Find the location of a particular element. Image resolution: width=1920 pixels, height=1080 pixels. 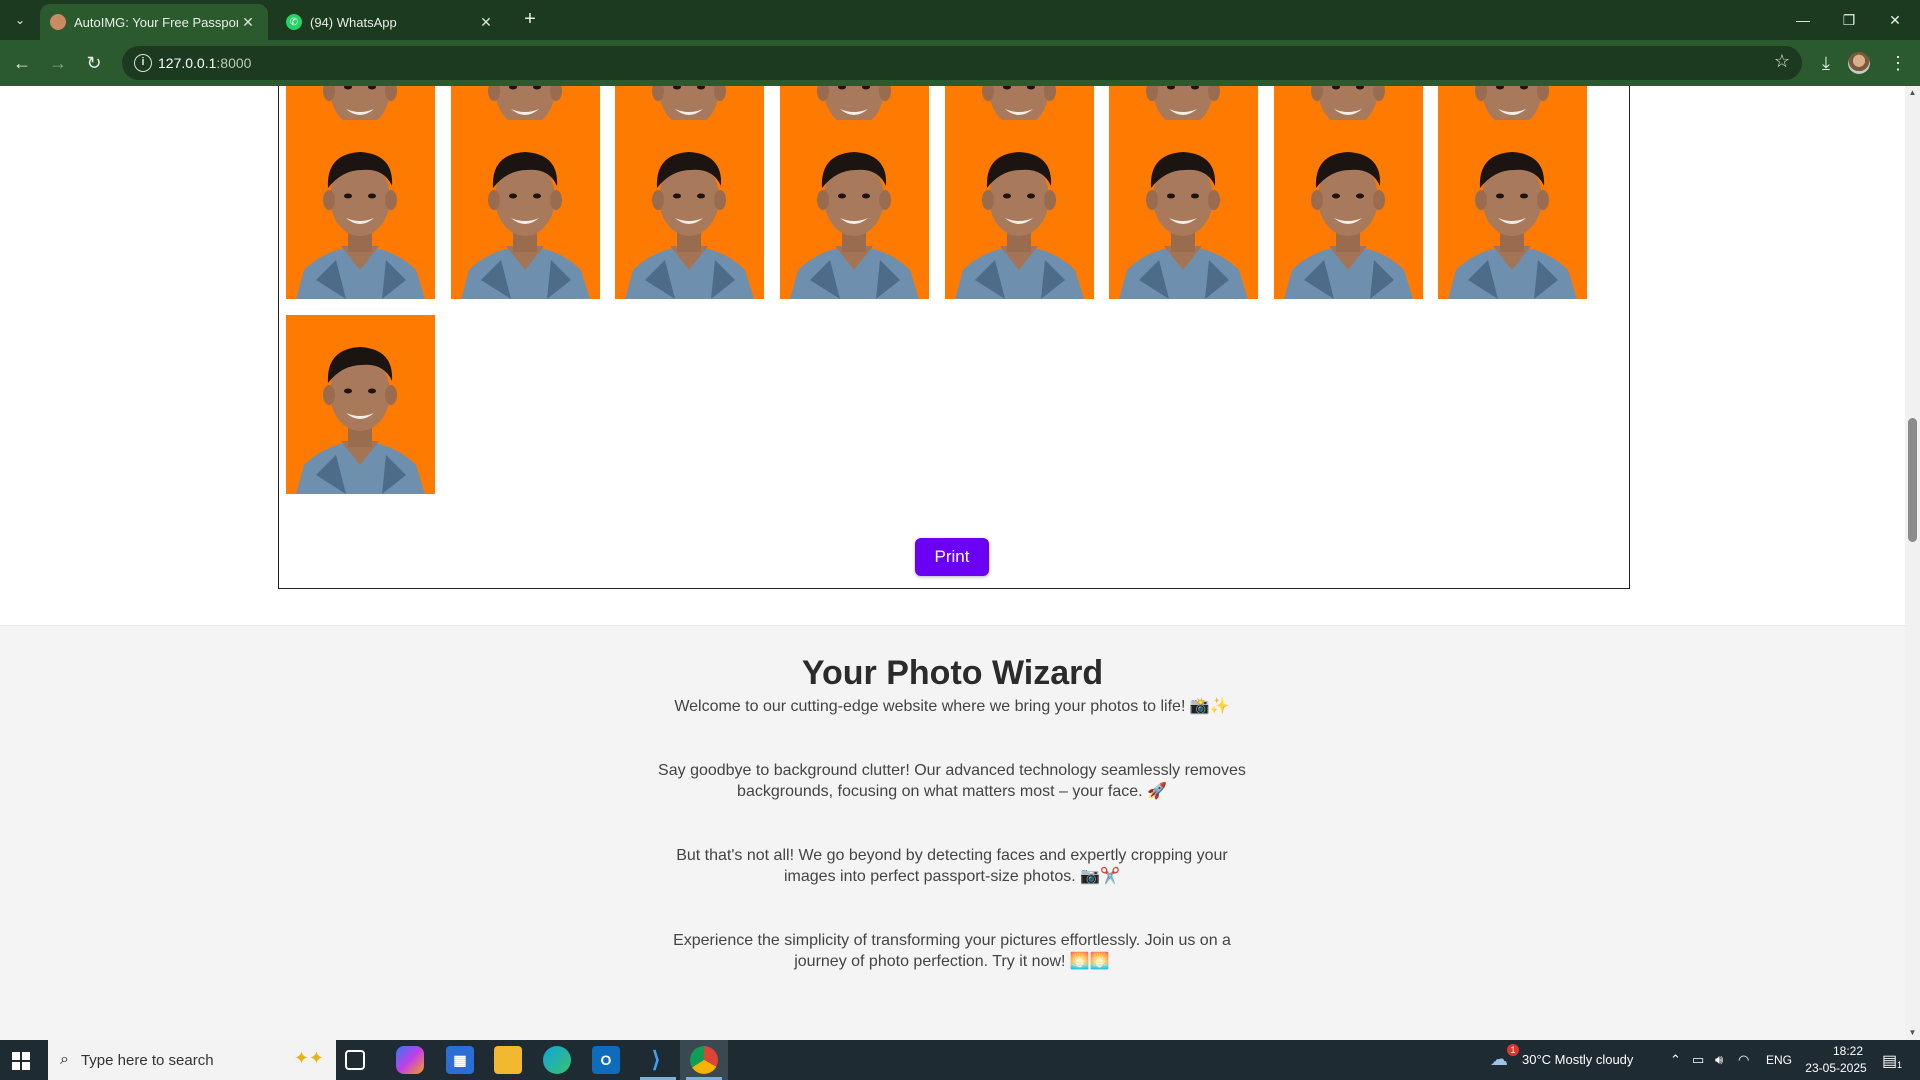

tab-autoimg: AutoIMG: Your Free Passport to ✕ is located at coordinates (154, 22).